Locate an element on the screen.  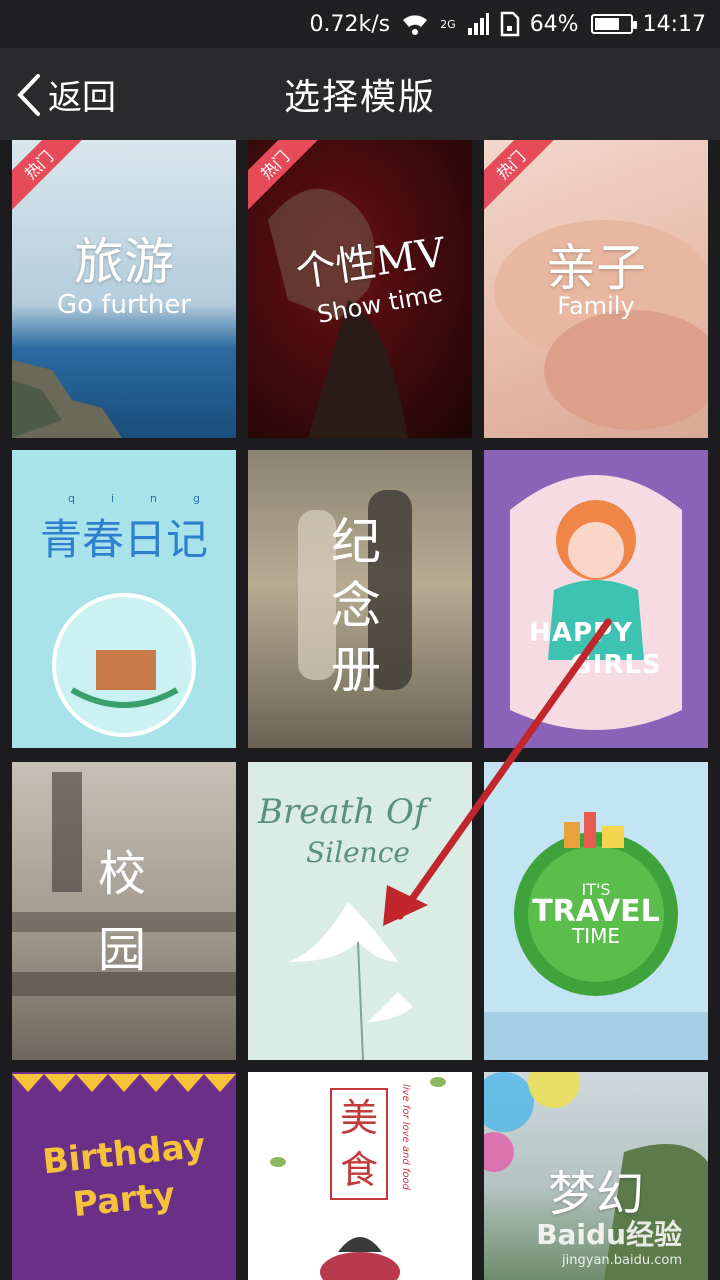
status-bar: 0.72k/s 2G 64% 14:17 is located at coordinates (360, 24).